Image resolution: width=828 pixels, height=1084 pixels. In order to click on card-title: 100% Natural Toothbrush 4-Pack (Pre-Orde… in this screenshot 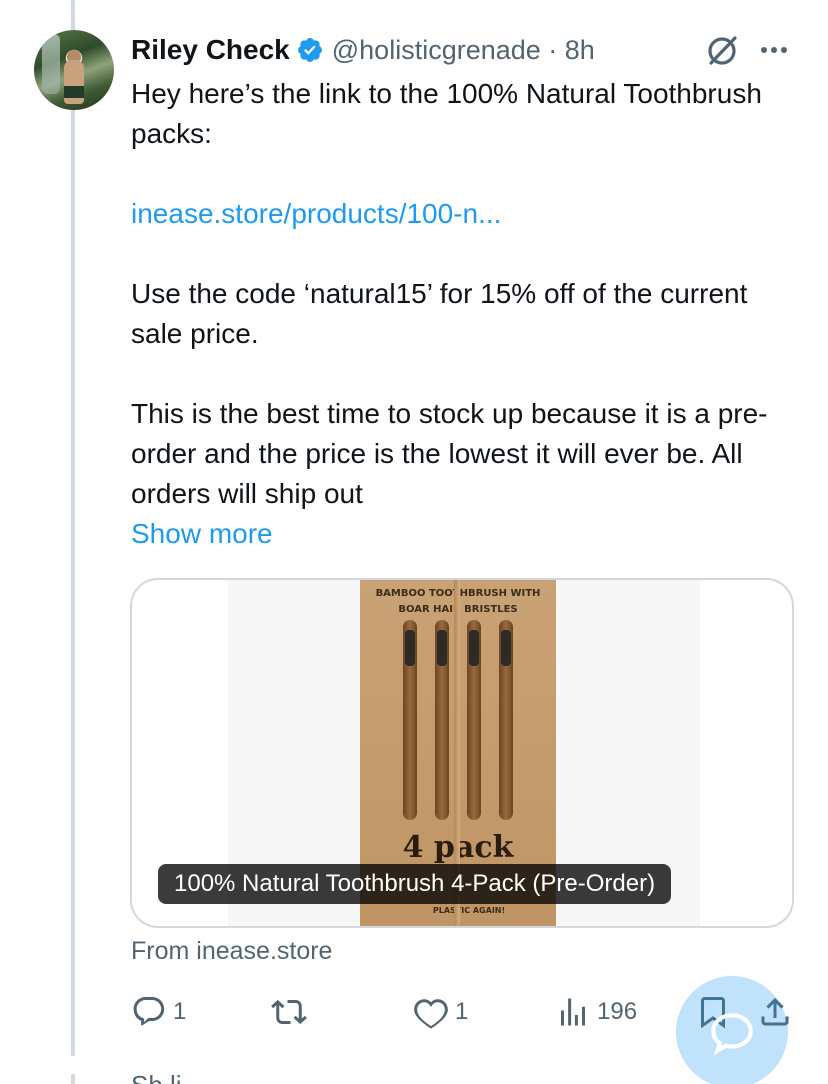, I will do `click(415, 884)`.